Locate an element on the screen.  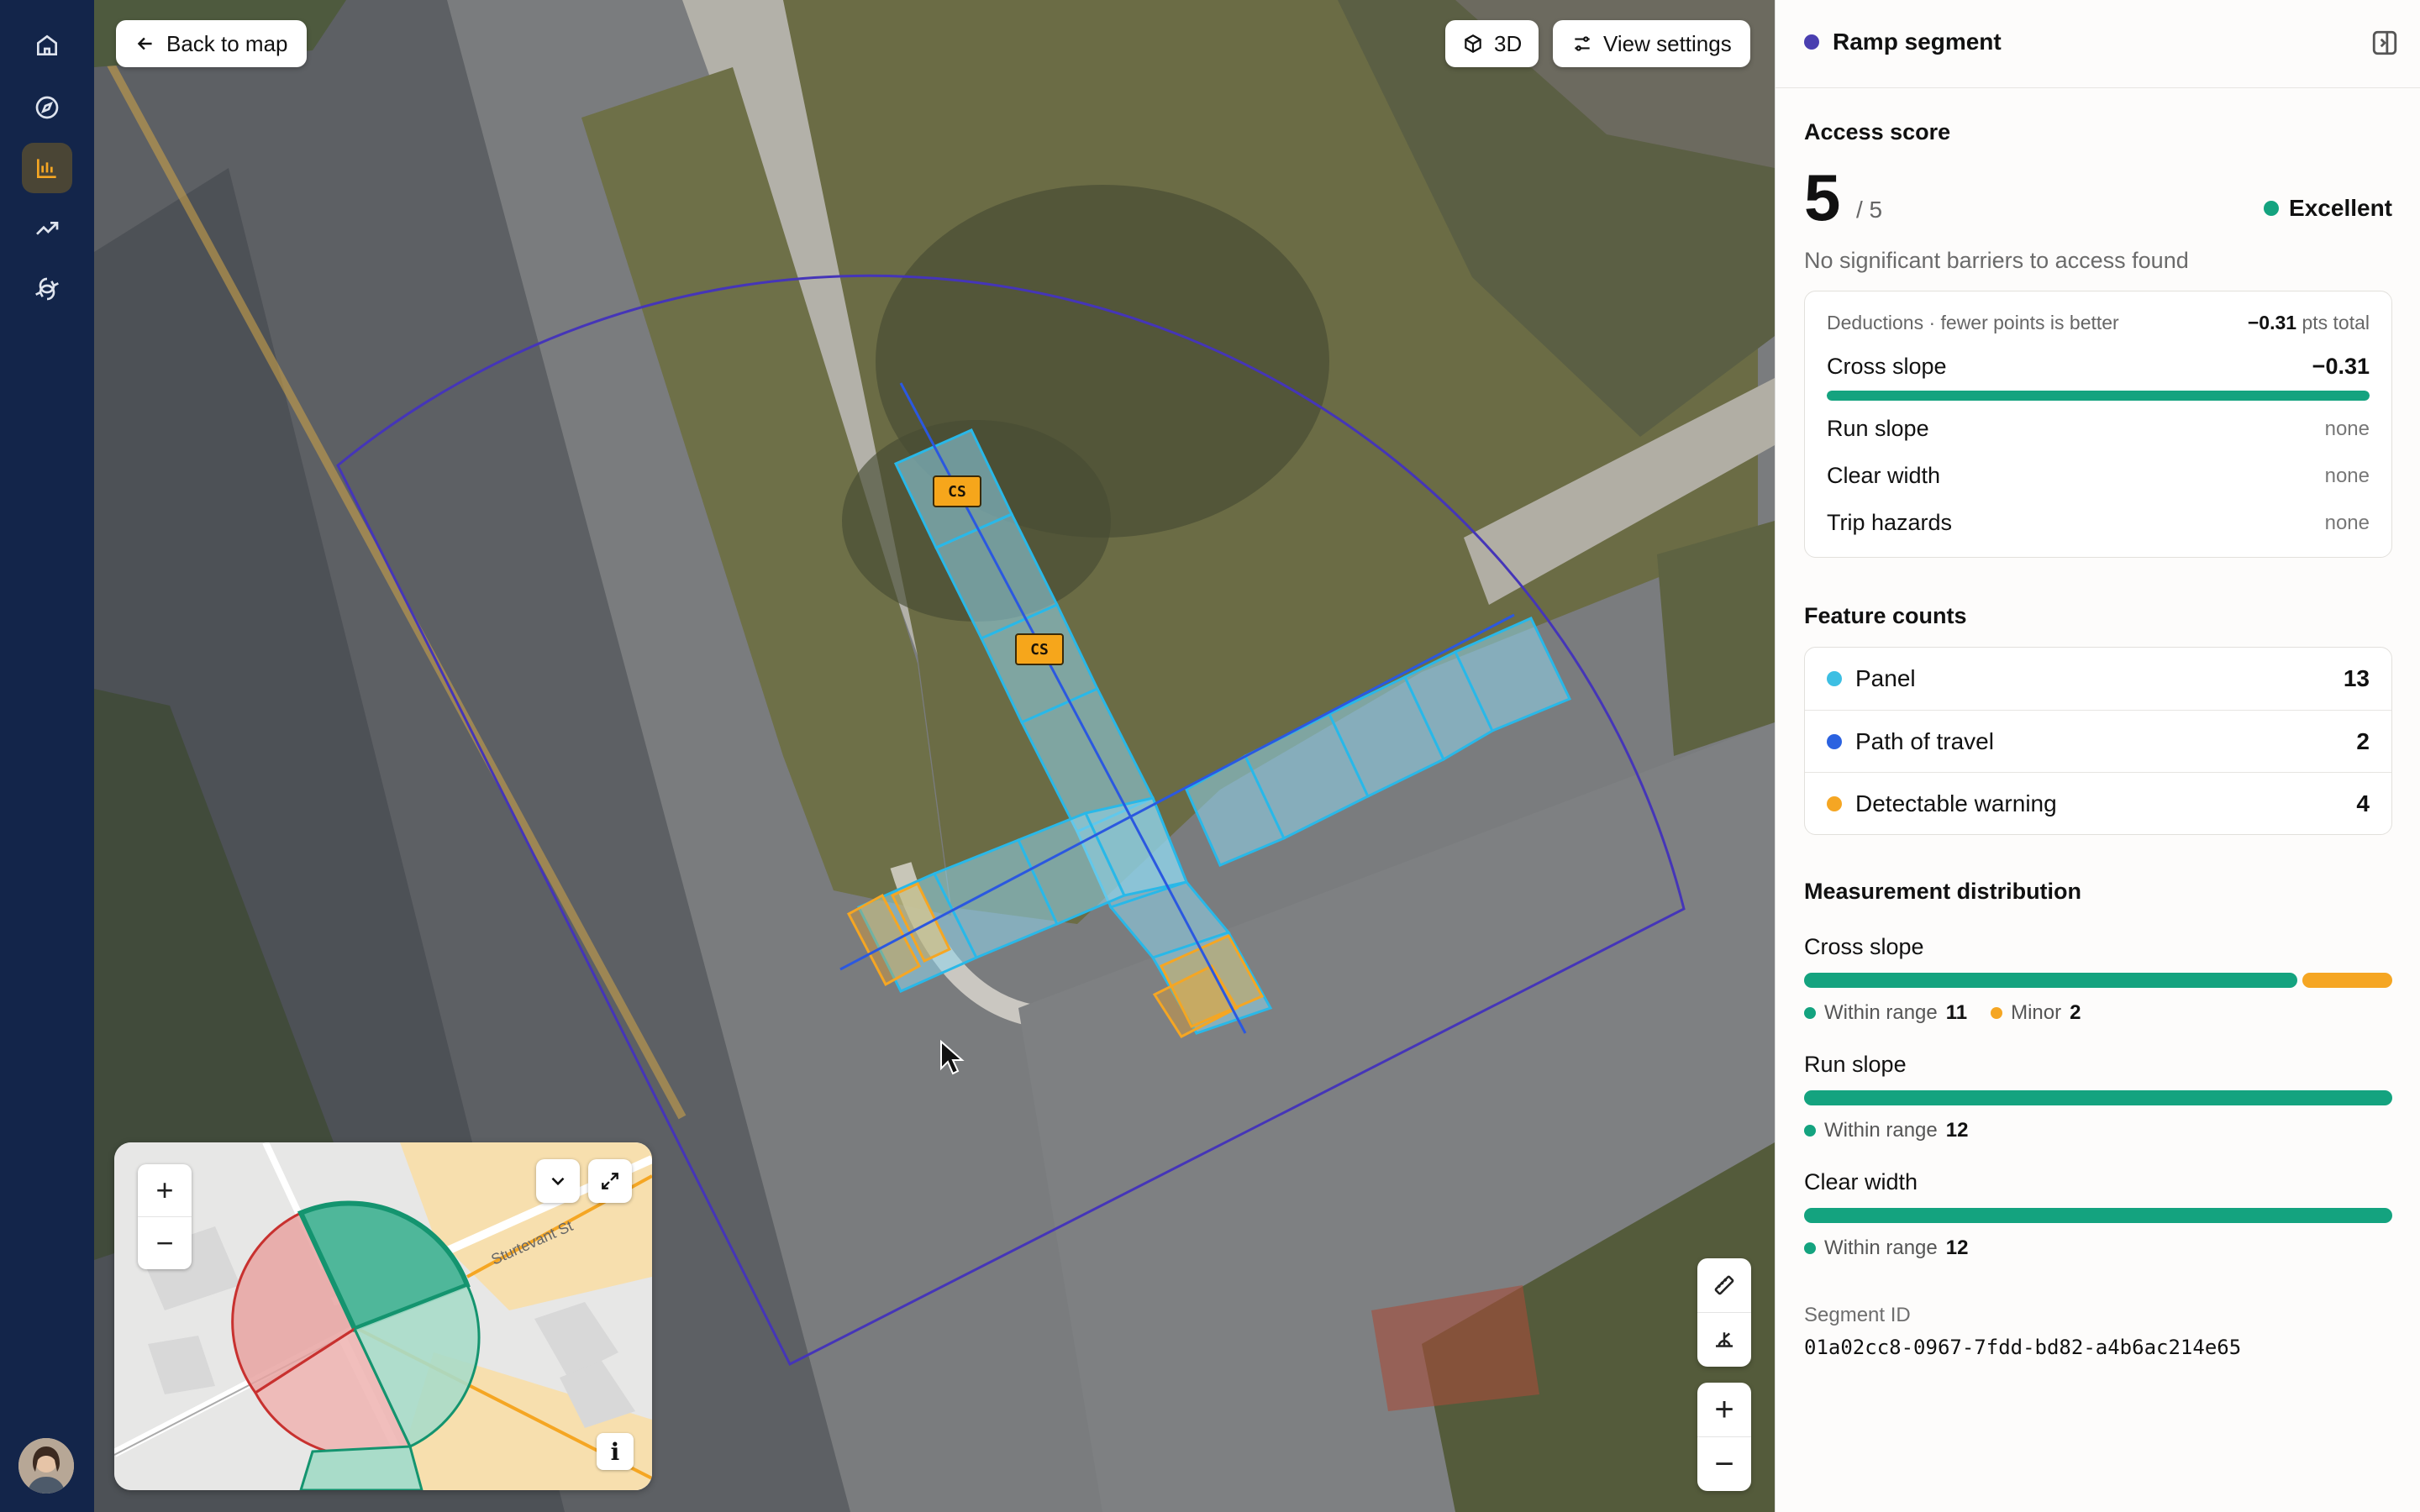
panel-color-dot is located at coordinates (1834, 678).